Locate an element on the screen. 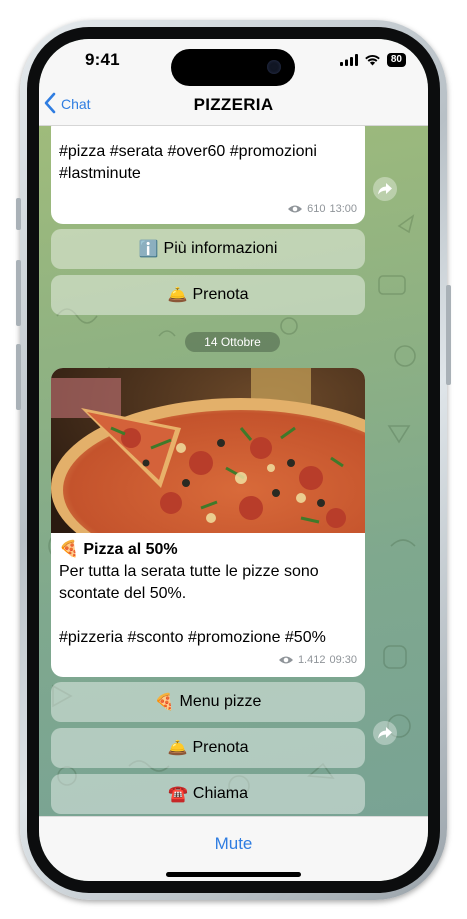 The height and width of the screenshot is (919, 467). power-button is located at coordinates (448, 335).